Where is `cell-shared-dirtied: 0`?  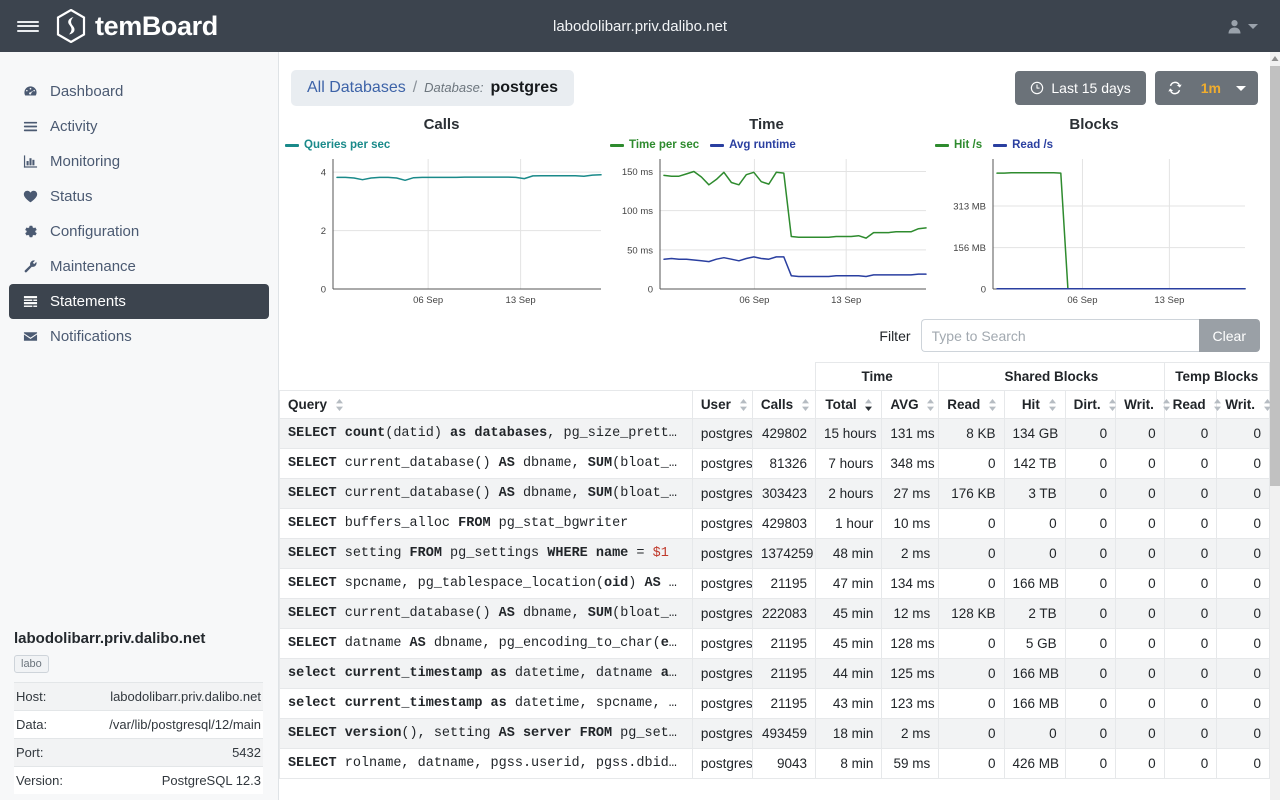 cell-shared-dirtied: 0 is located at coordinates (1090, 493).